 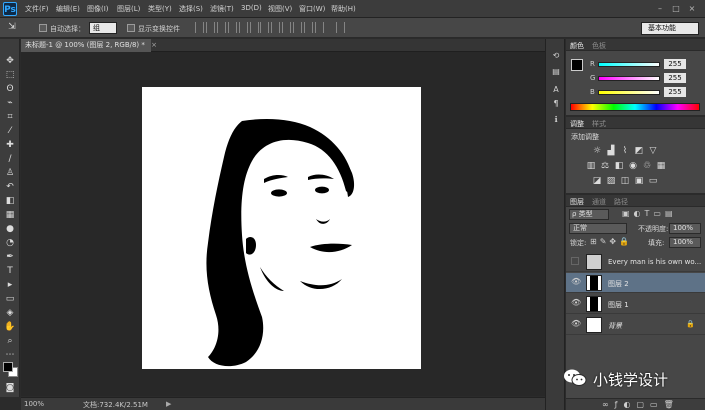 I want to click on menu-filter: 滤镜(T), so click(x=222, y=9).